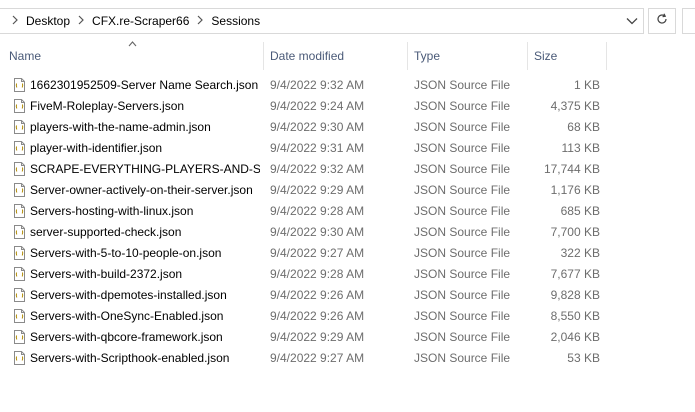  Describe the element at coordinates (575, 315) in the screenshot. I see `file-size: 8,550 KB` at that location.